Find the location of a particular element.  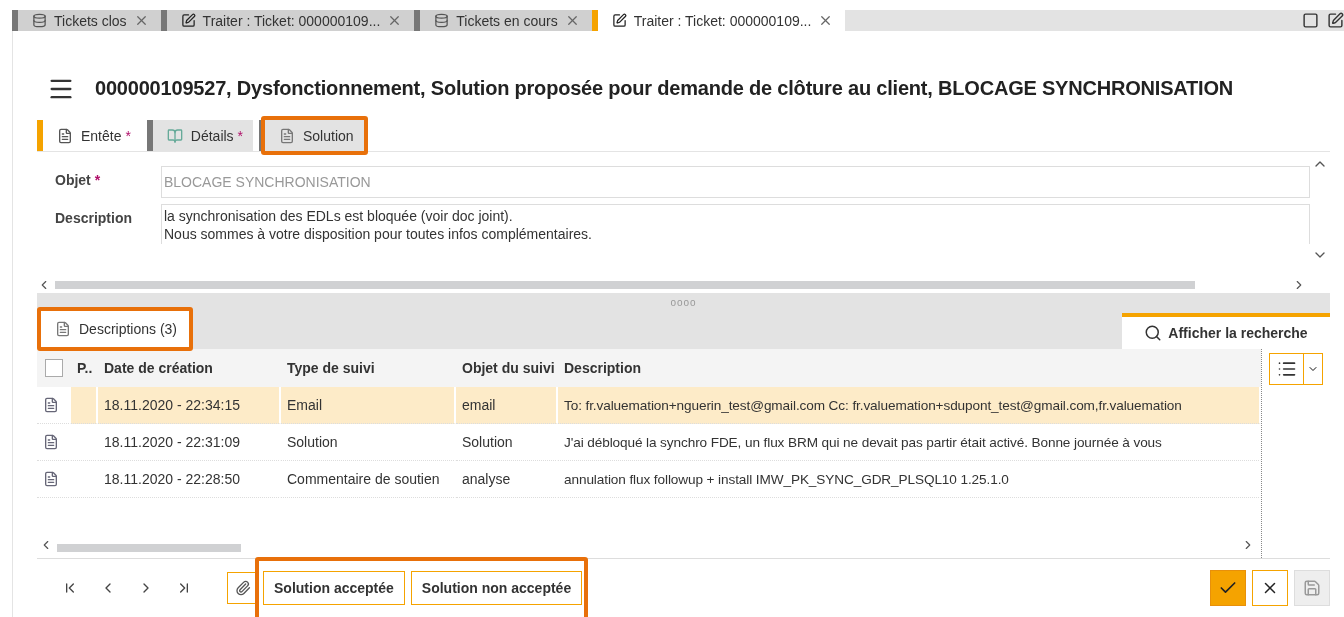

table-cell: To: fr.valuemation+nguerin_test@gmail.com Cc: fr.valuemation+sdupont_test@gmail.com,fr.valuemation is located at coordinates (909, 405).